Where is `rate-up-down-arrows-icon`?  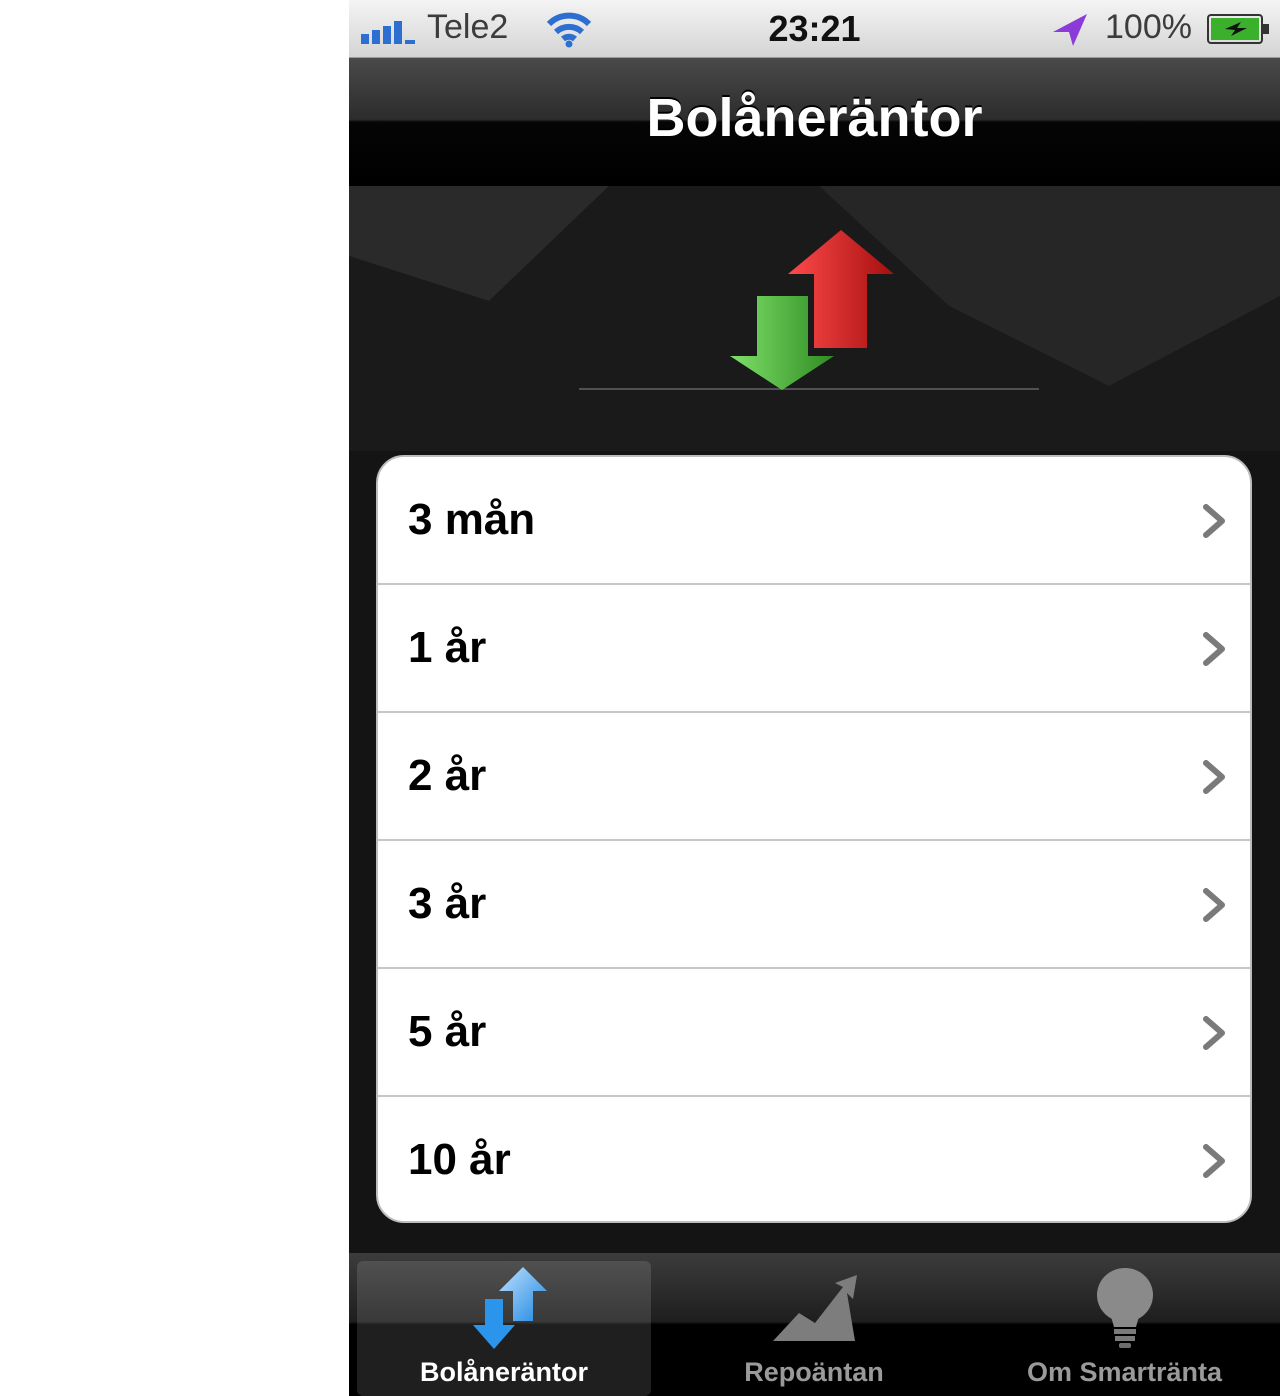 rate-up-down-arrows-icon is located at coordinates (812, 310).